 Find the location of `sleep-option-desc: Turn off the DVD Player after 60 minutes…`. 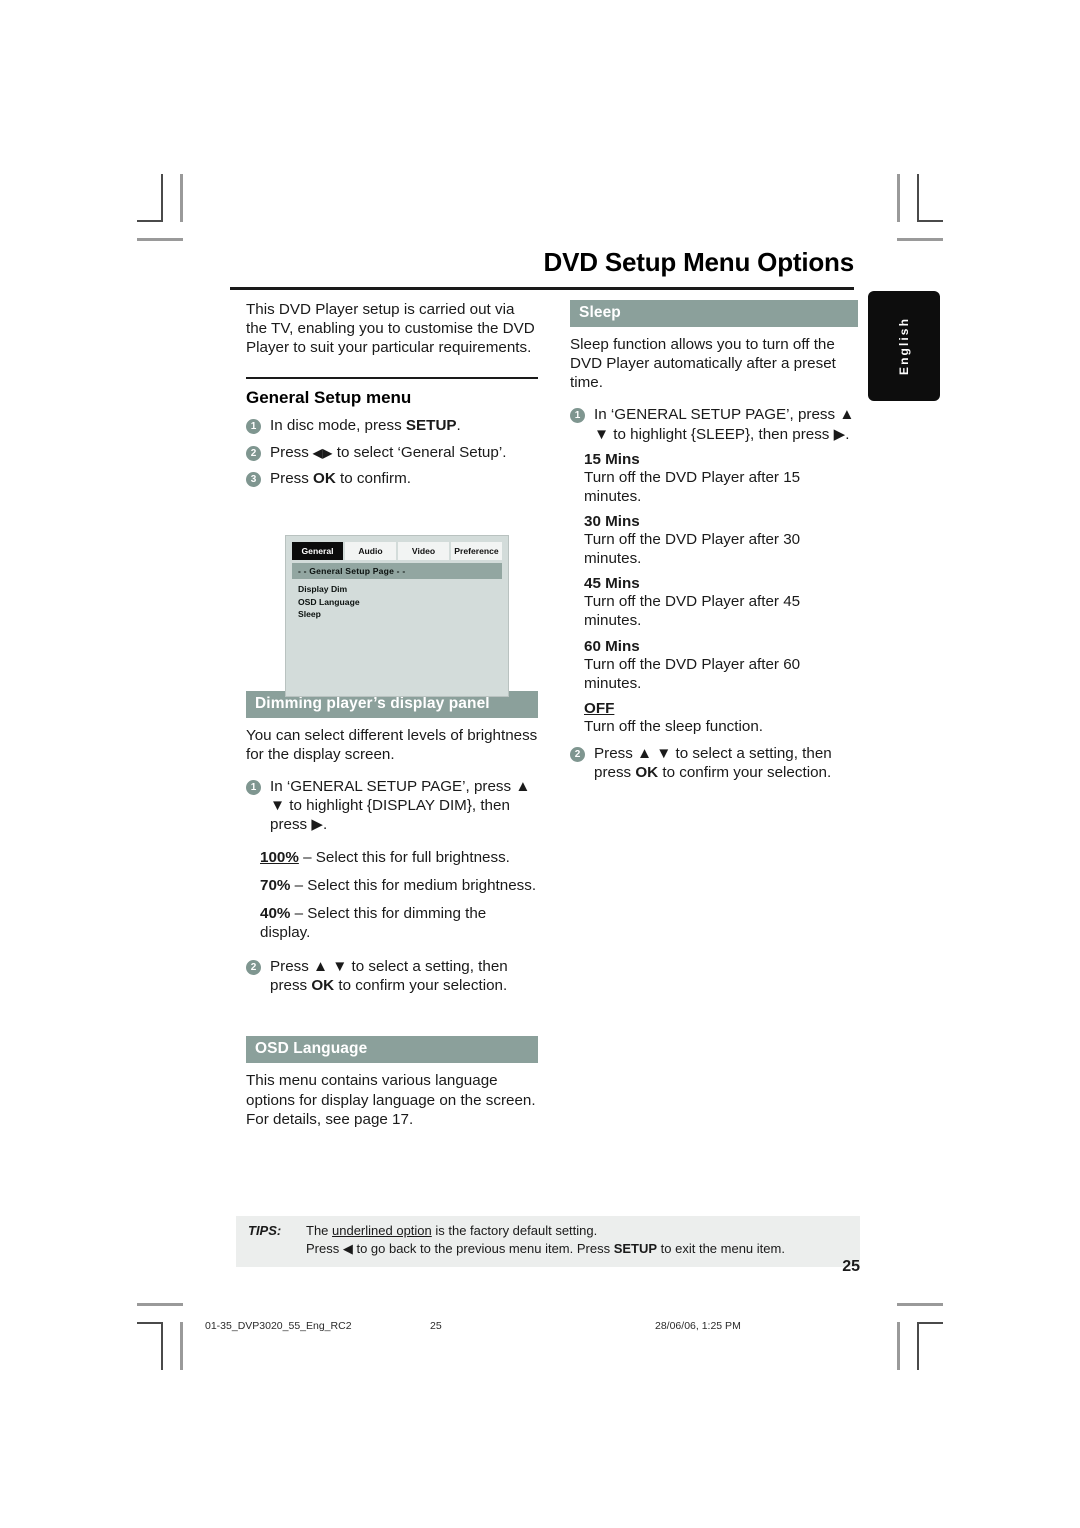

sleep-option-desc: Turn off the DVD Player after 60 minutes… is located at coordinates (692, 673).